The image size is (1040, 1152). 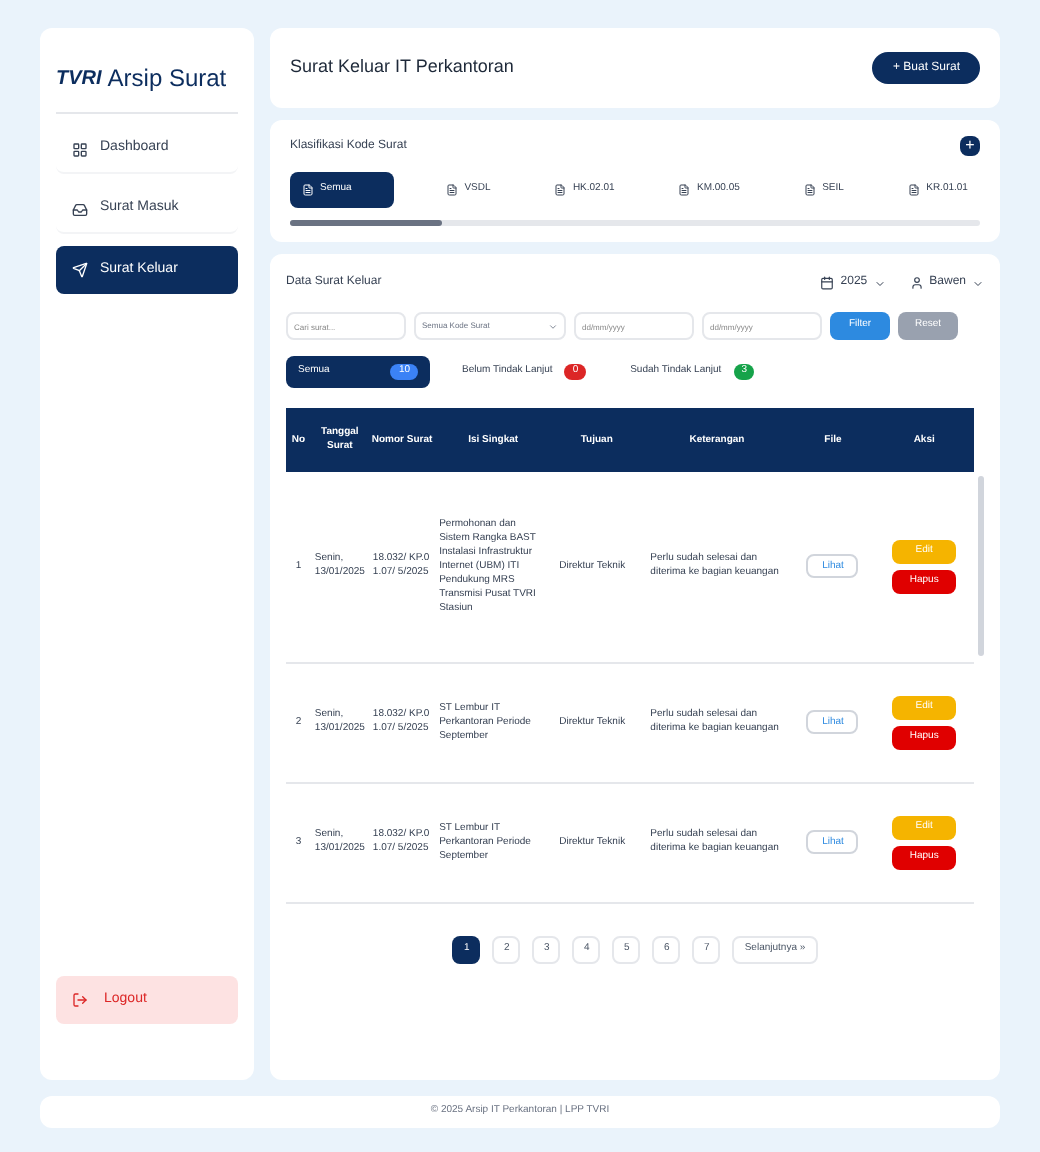 I want to click on scrollbar, so click(x=981, y=566).